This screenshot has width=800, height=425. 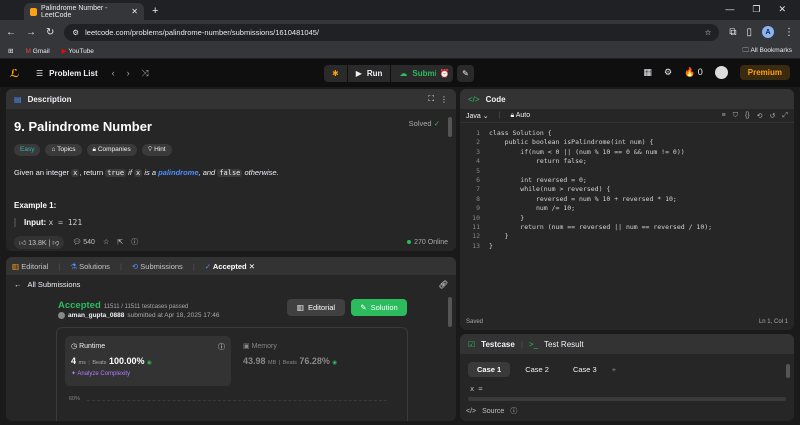 I want to click on all-submissions-link: ← All Submissions 🔗︎, so click(x=231, y=284).